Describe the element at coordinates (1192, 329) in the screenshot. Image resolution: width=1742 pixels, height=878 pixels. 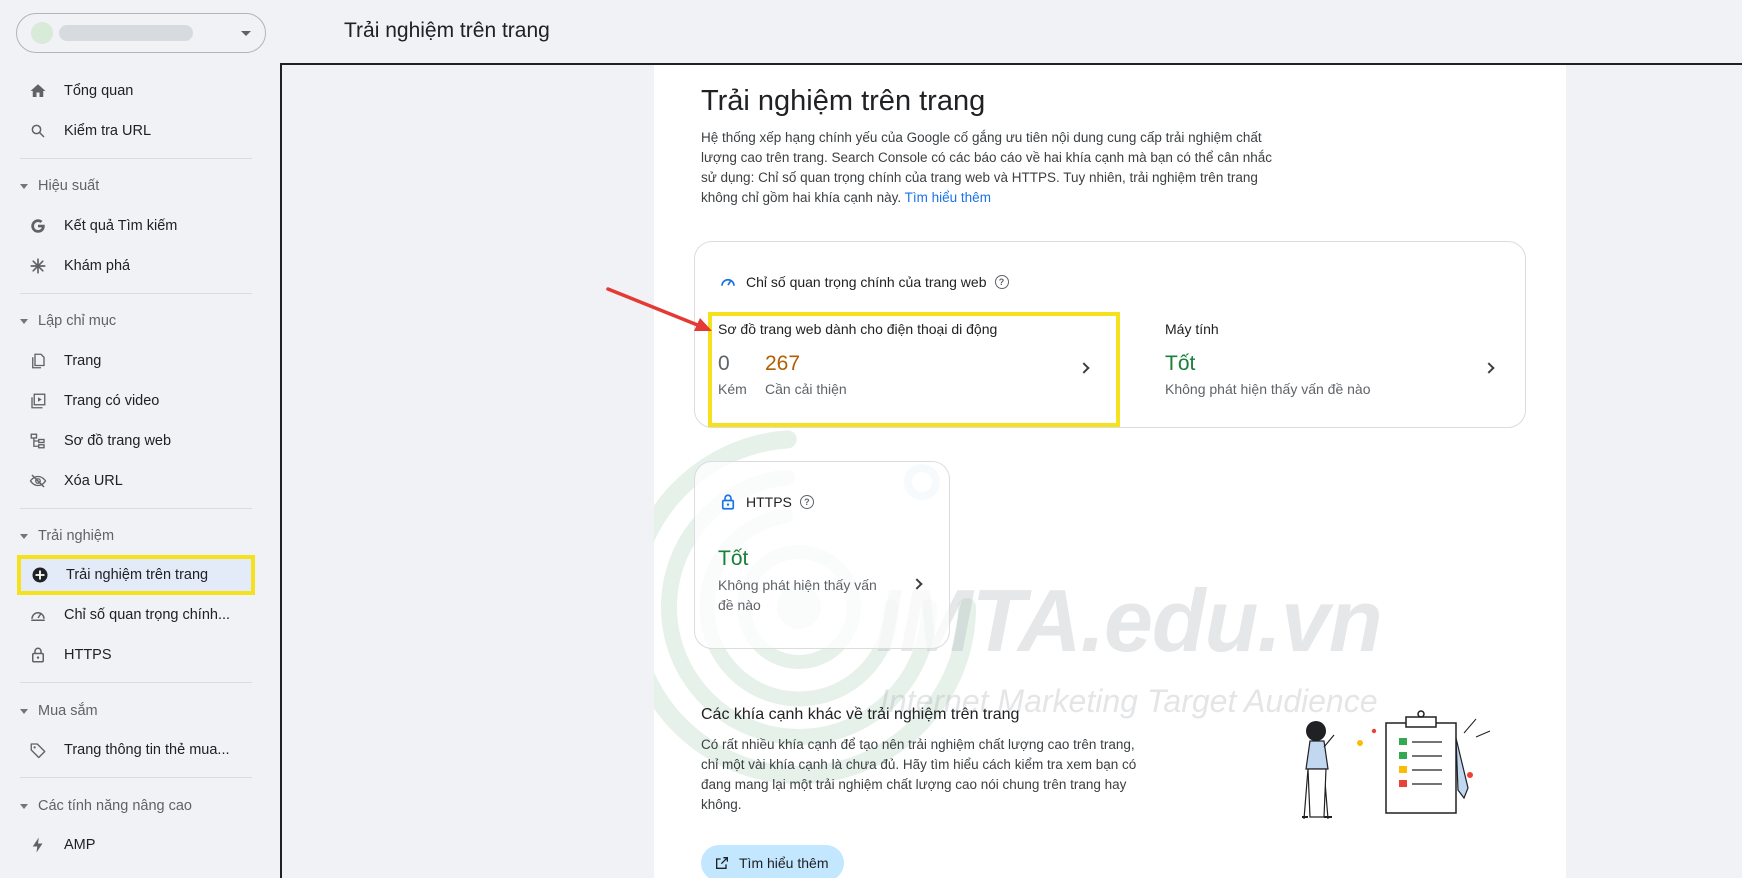
I see `desktop-label: Máy tính` at that location.